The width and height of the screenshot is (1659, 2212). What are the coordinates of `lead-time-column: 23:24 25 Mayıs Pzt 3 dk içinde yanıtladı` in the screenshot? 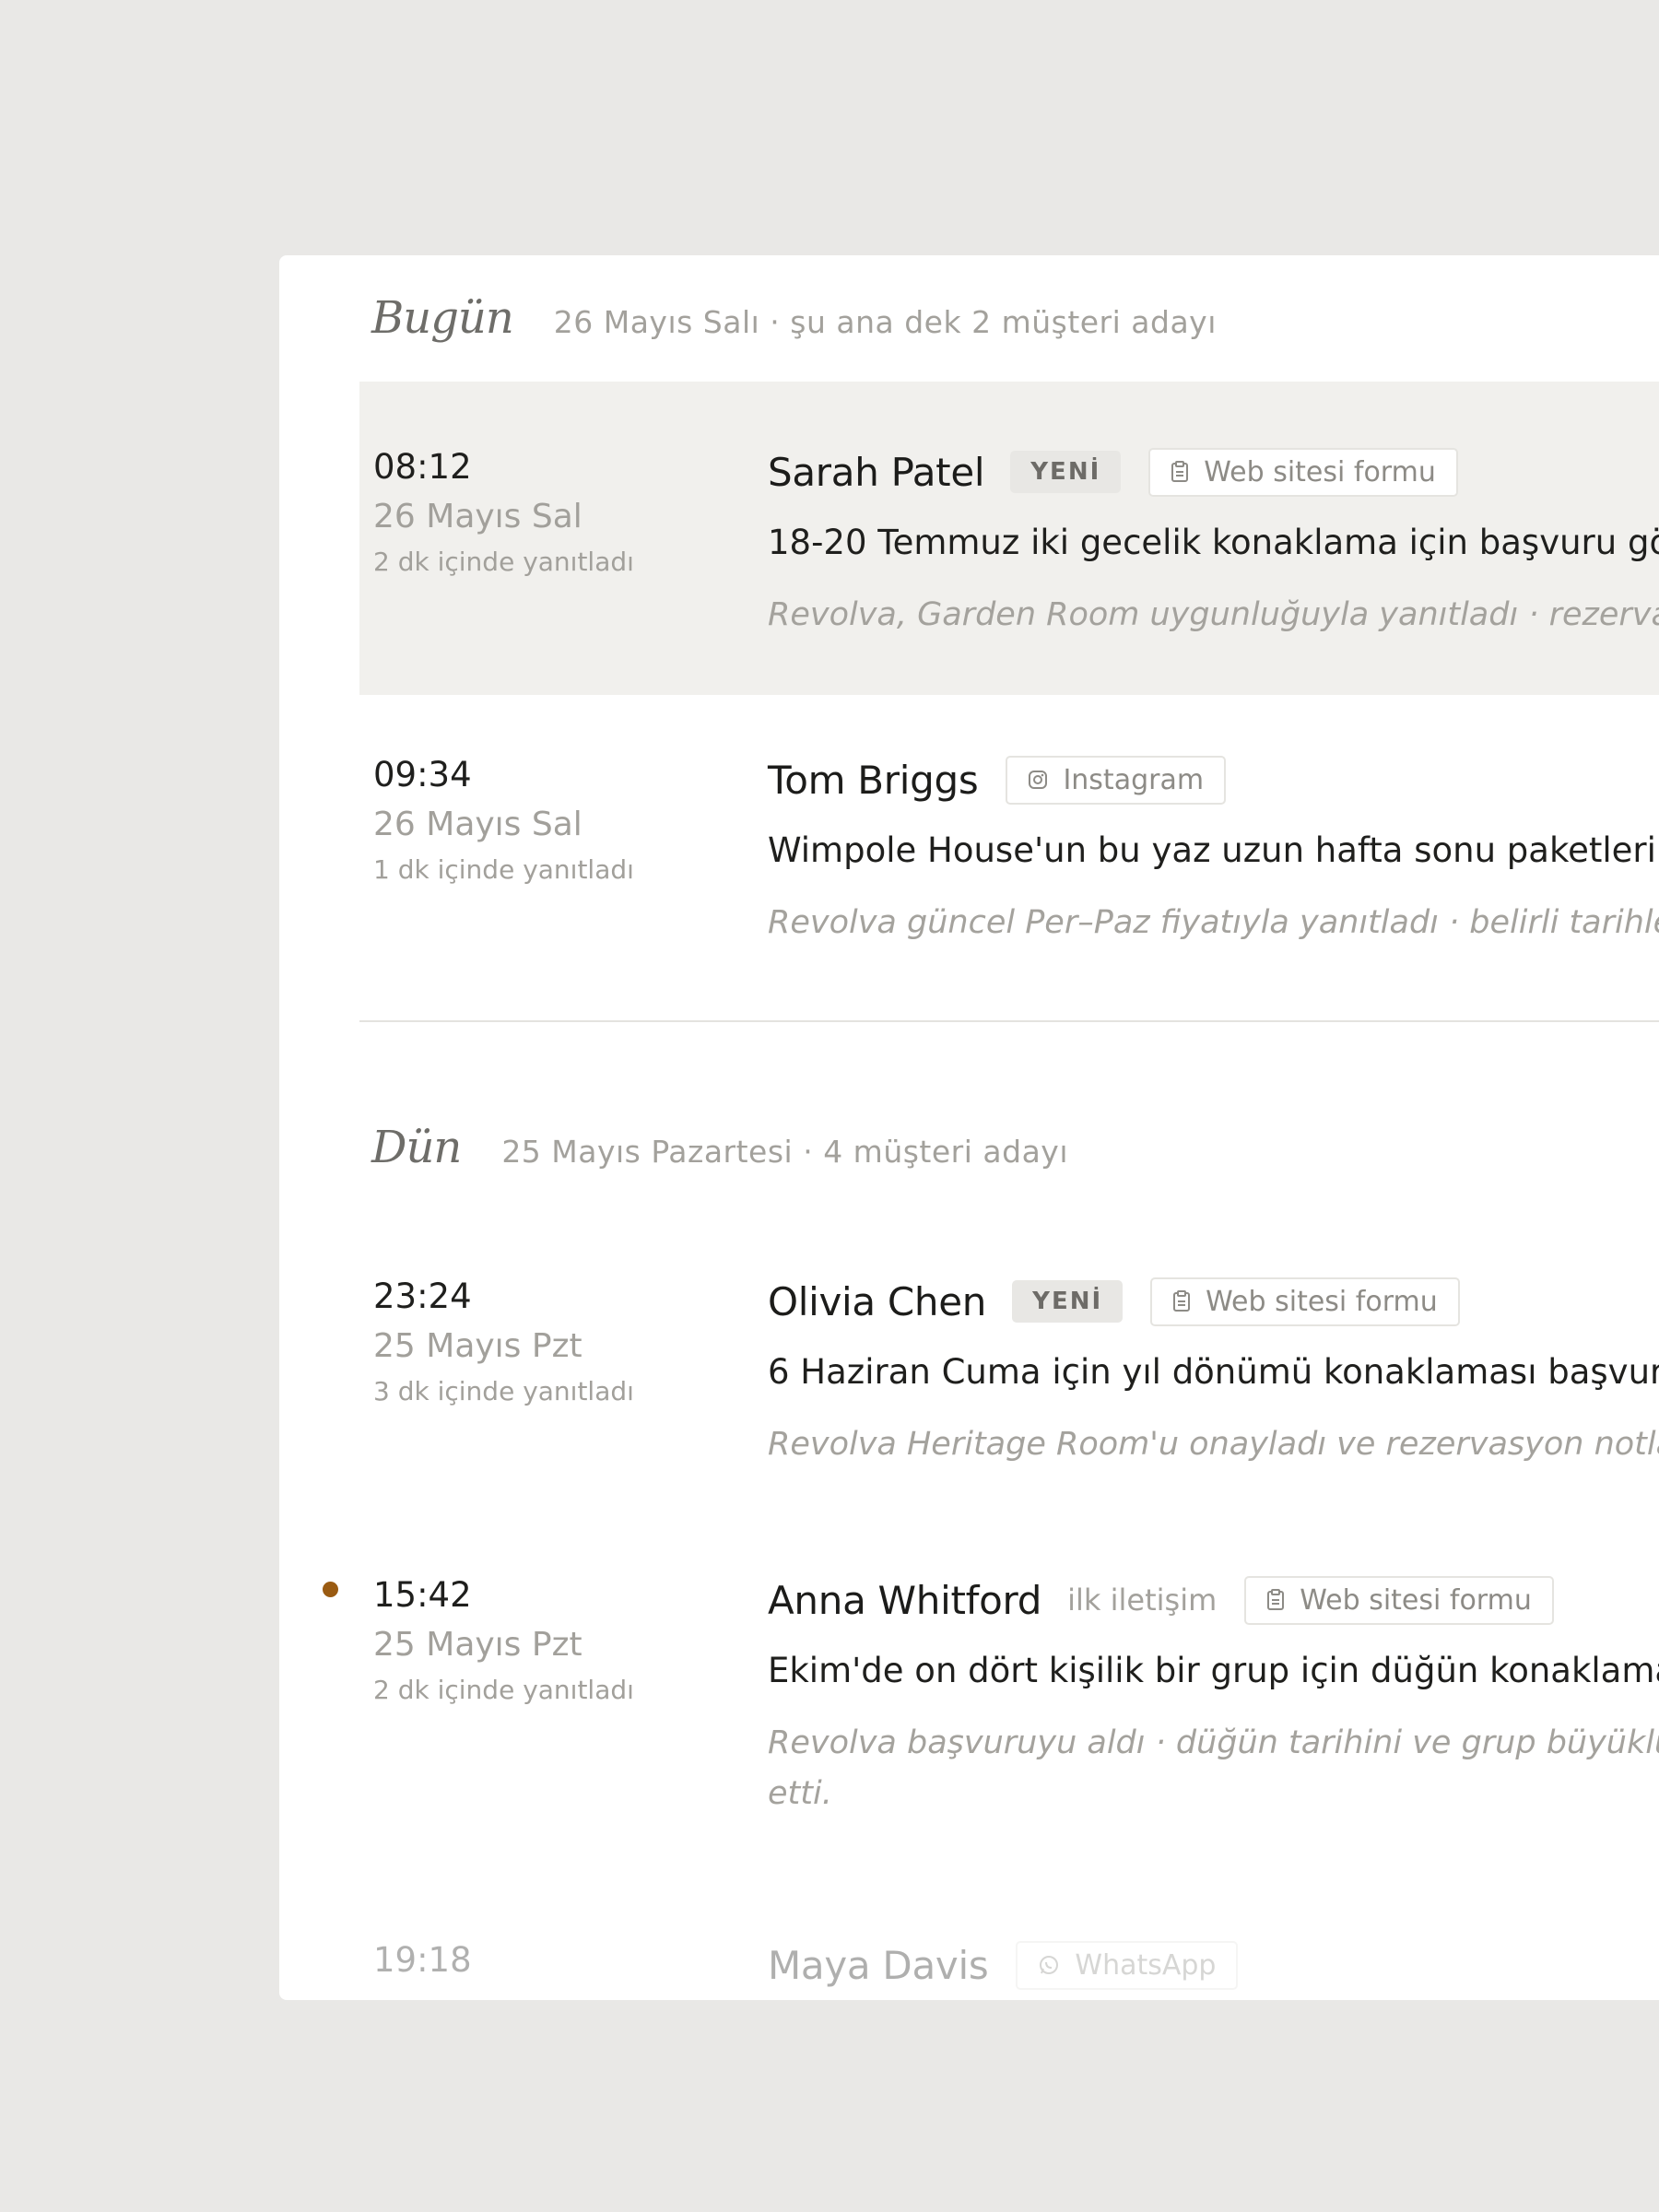 It's located at (566, 1343).